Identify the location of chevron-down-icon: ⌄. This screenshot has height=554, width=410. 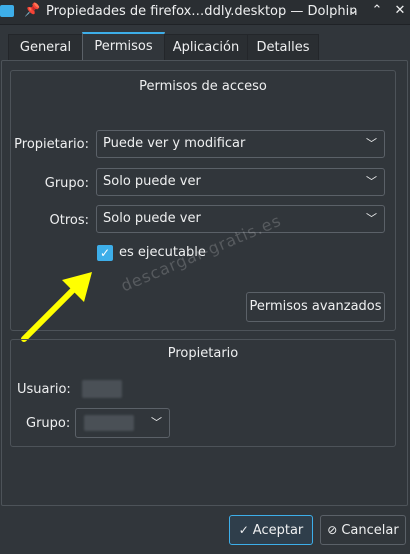
(353, 11).